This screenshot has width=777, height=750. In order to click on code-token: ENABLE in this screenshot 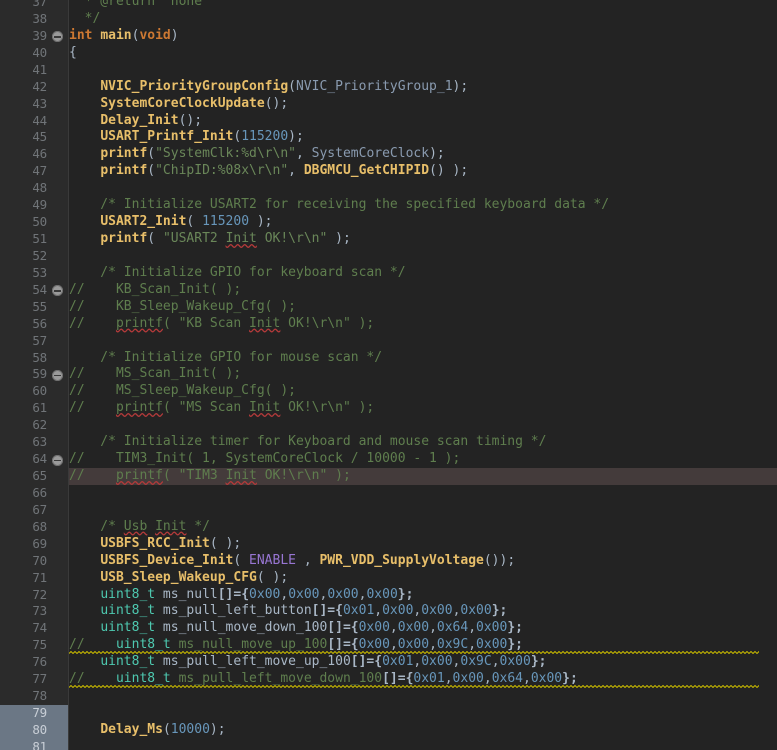, I will do `click(272, 560)`.